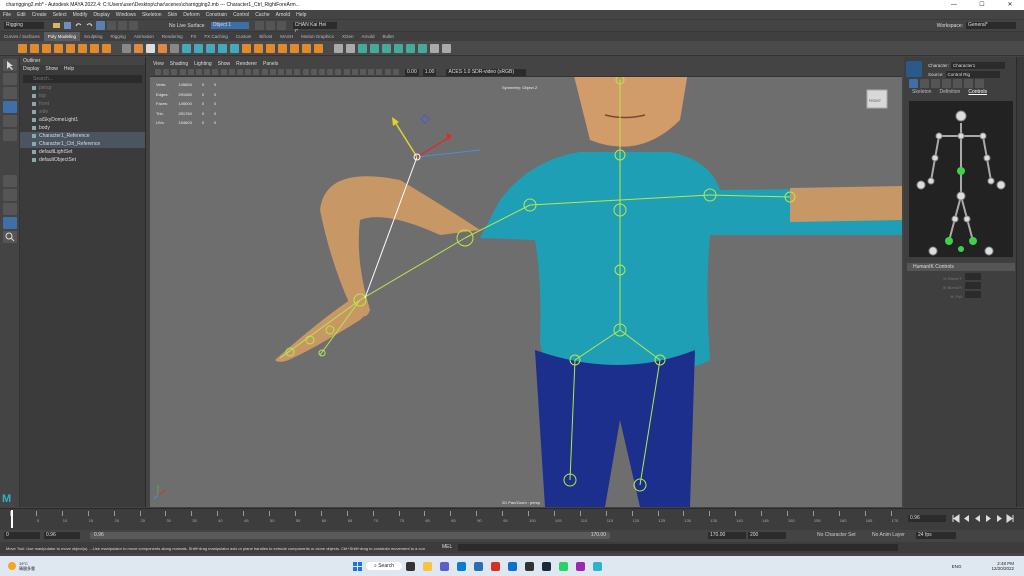 Image resolution: width=1024 pixels, height=576 pixels. I want to click on gamma-field: 1.00, so click(429, 72).